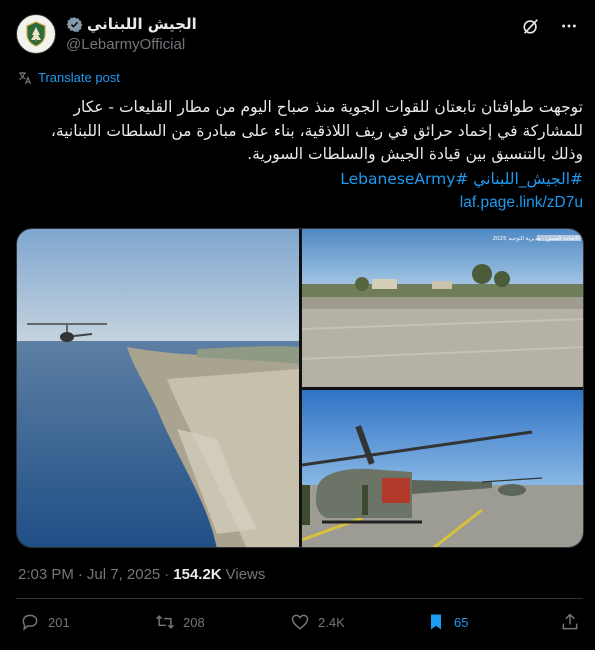 The width and height of the screenshot is (595, 650). I want to click on post-meta: 2:03 PM · Jul 7, 2025 · 154.2K Views, so click(141, 574).